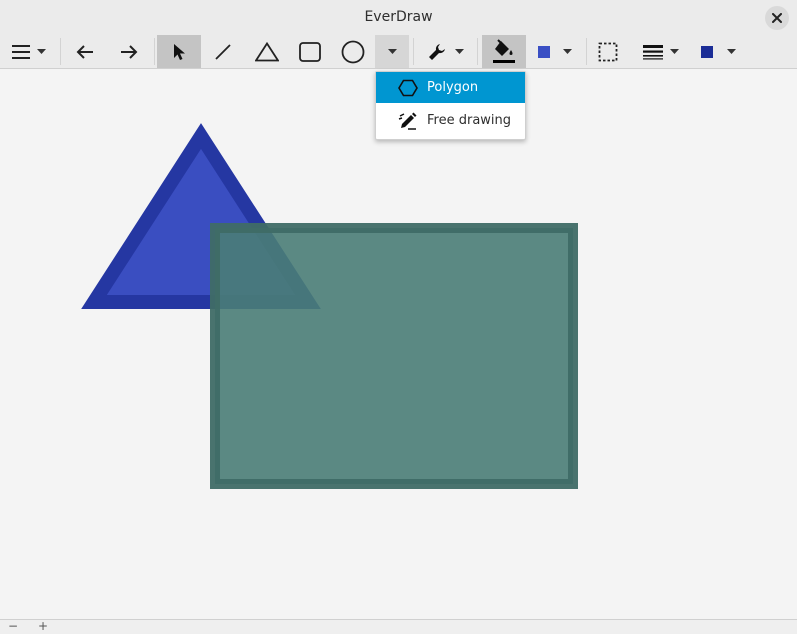  I want to click on arrow-right-icon, so click(129, 51).